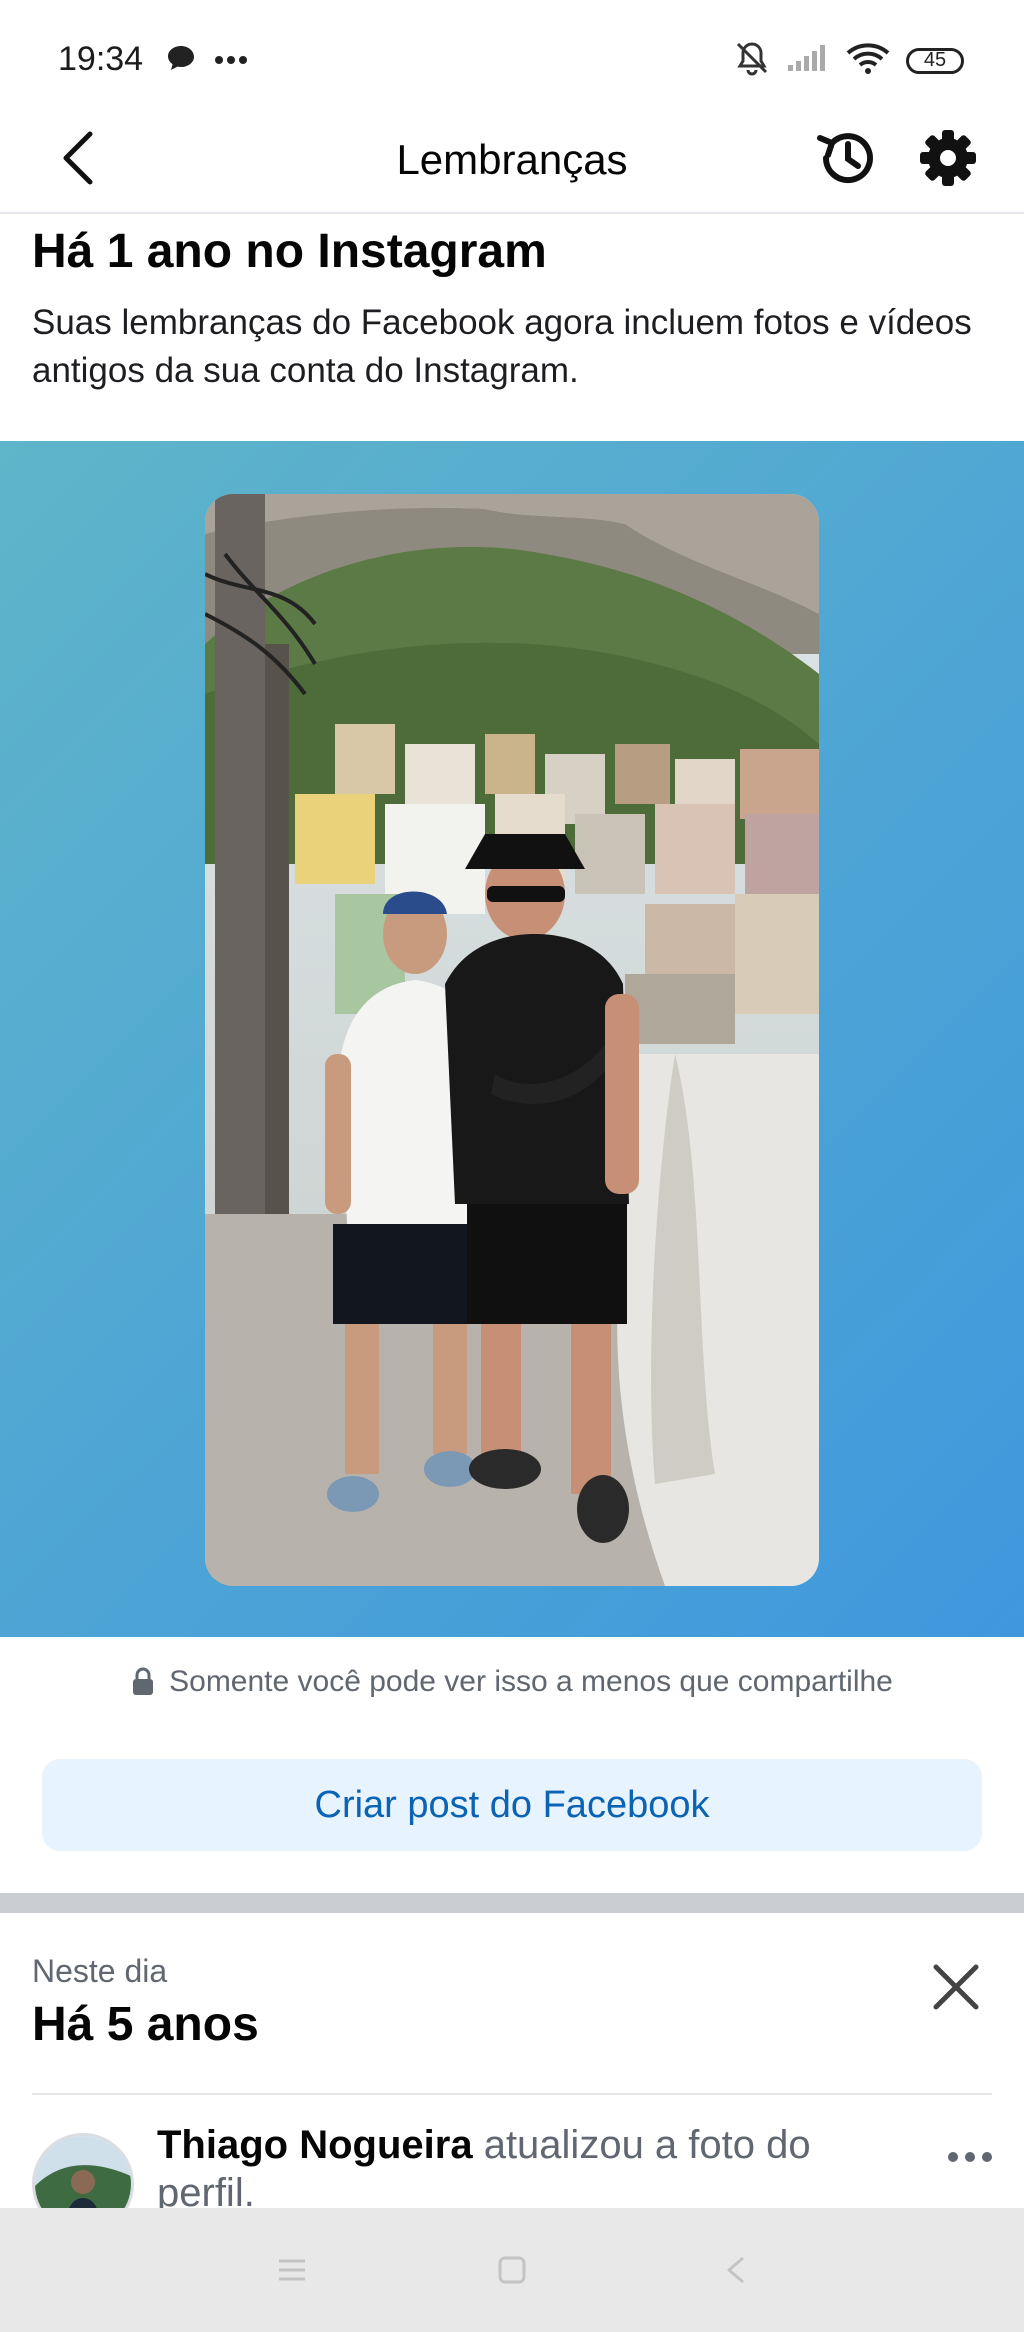 This screenshot has width=1024, height=2332. What do you see at coordinates (512, 1903) in the screenshot?
I see `section-divider` at bounding box center [512, 1903].